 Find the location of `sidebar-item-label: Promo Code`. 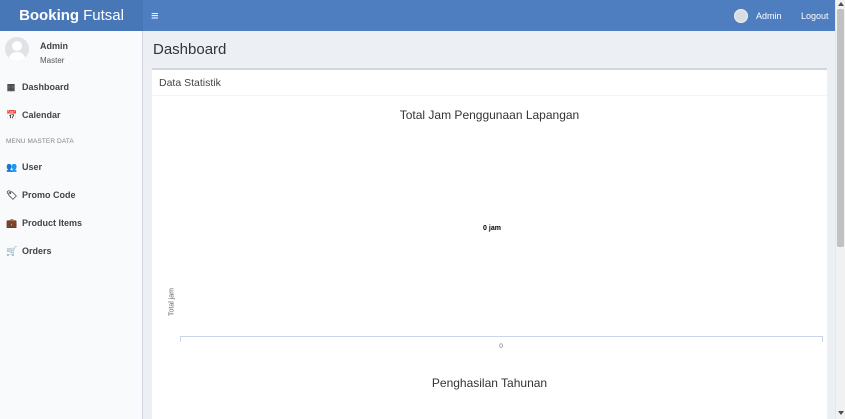

sidebar-item-label: Promo Code is located at coordinates (49, 195).